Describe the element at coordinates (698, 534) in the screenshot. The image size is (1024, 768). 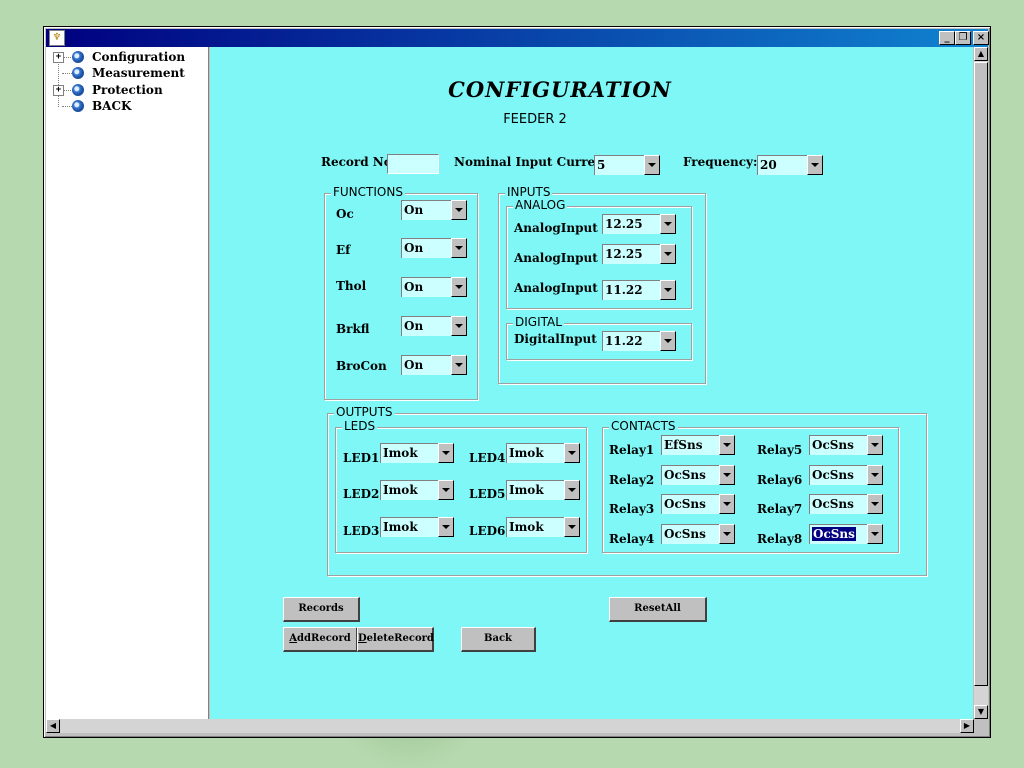
I see `relay-select-4: OcSns` at that location.